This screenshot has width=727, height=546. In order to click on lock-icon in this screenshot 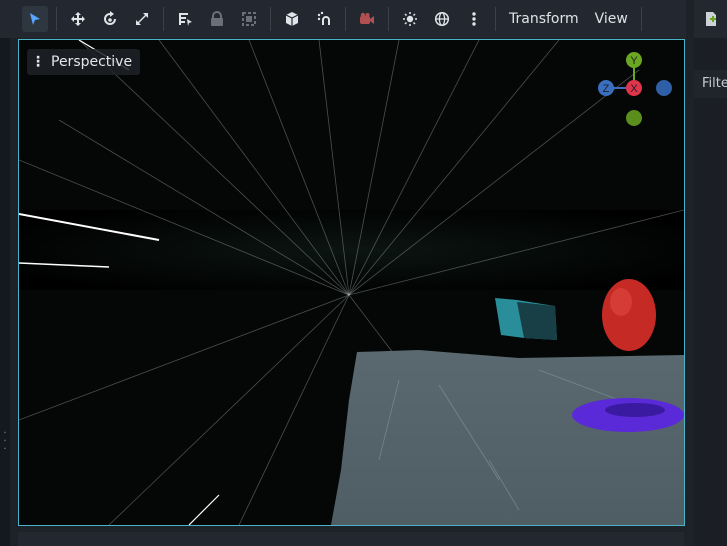, I will do `click(217, 18)`.